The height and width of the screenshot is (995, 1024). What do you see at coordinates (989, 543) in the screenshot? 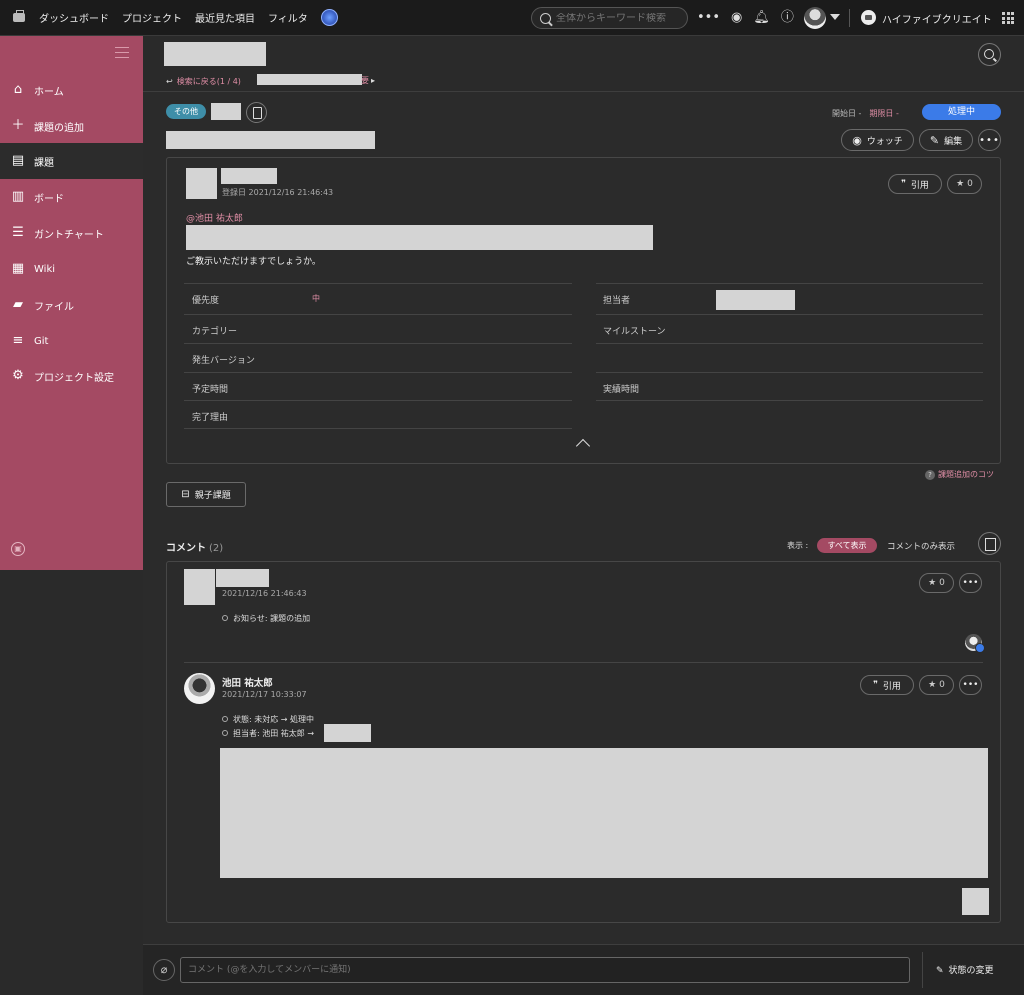
I see `sort-order-icon` at bounding box center [989, 543].